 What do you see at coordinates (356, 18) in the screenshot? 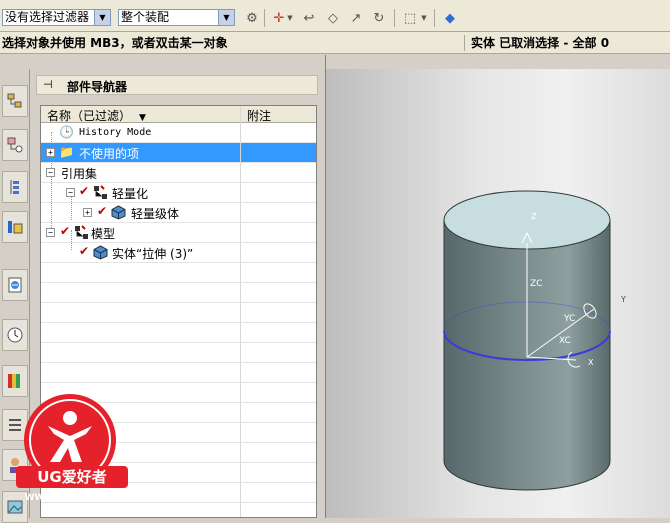
I see `move-handle-icon: ↗` at bounding box center [356, 18].